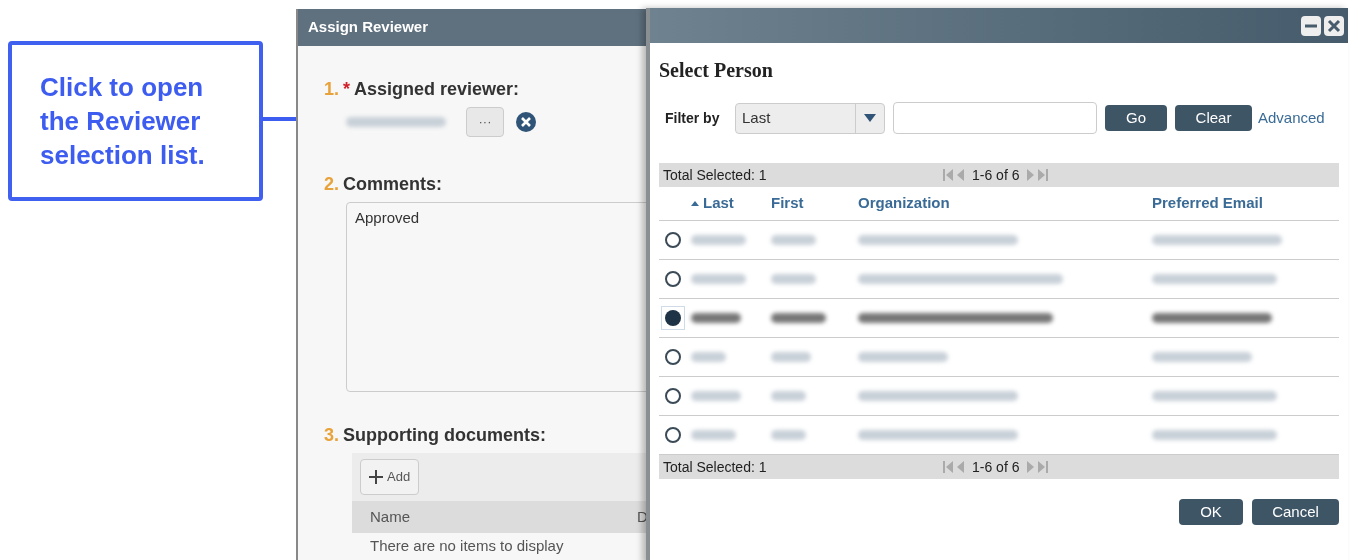 The height and width of the screenshot is (560, 1350). What do you see at coordinates (1213, 118) in the screenshot?
I see `clear-button: Clear` at bounding box center [1213, 118].